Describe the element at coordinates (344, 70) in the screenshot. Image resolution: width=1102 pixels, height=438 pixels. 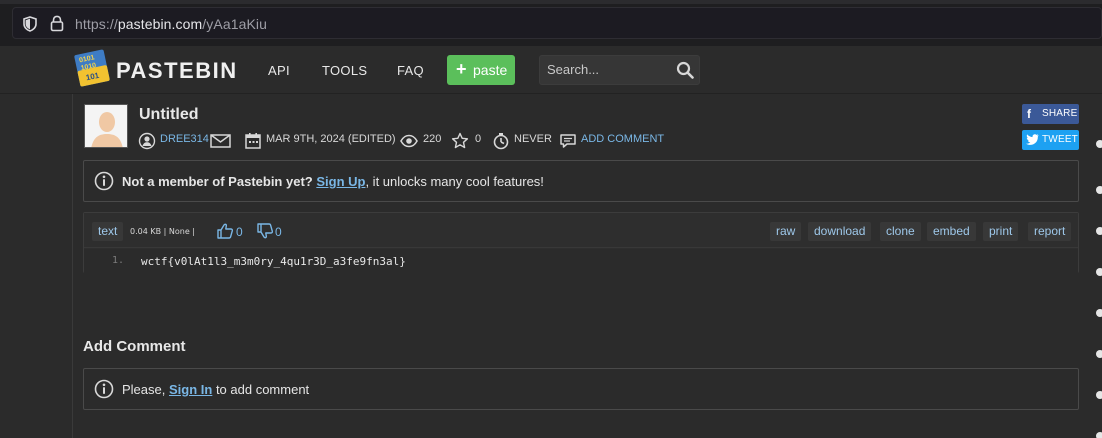
I see `nav-tools: TOOLS` at that location.